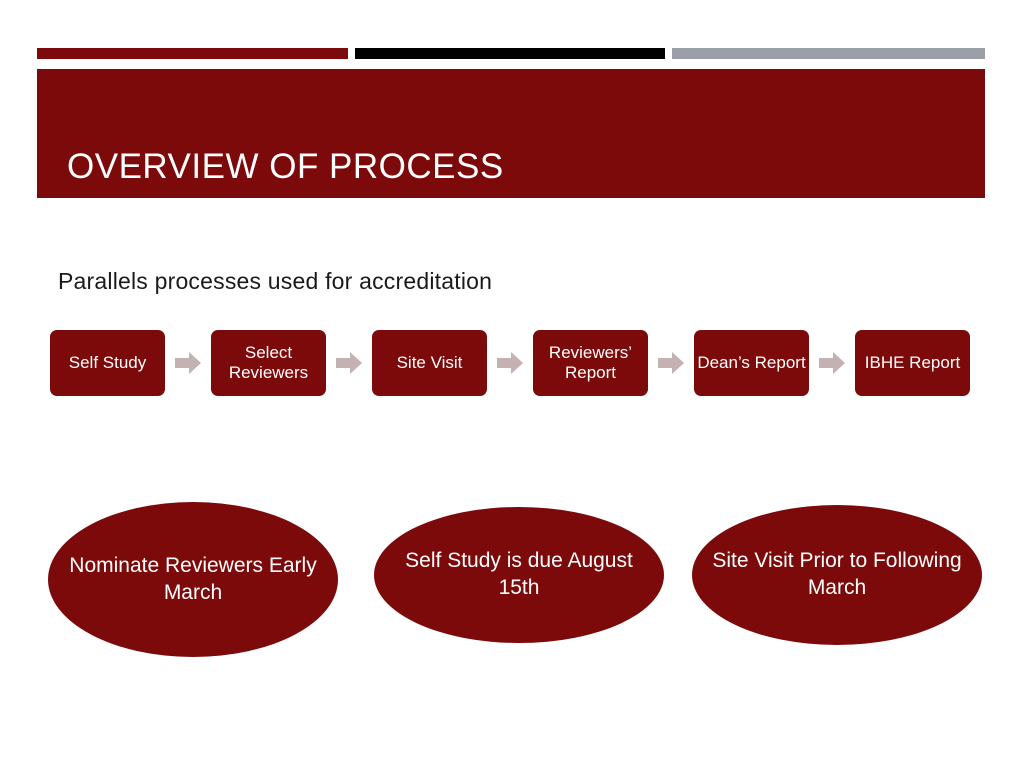  What do you see at coordinates (285, 166) in the screenshot?
I see `page-title: OVERVIEW OF PROCESS` at bounding box center [285, 166].